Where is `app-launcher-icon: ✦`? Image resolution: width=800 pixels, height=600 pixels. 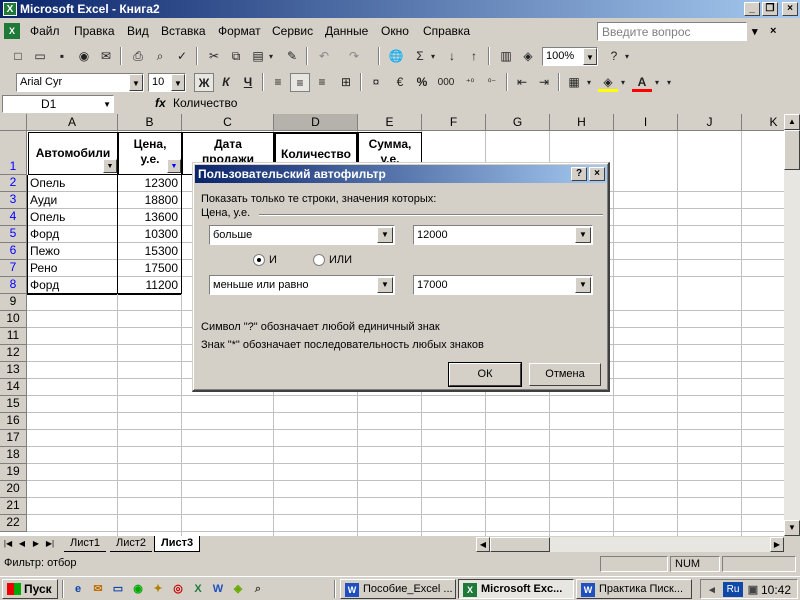 app-launcher-icon: ✦ is located at coordinates (158, 589).